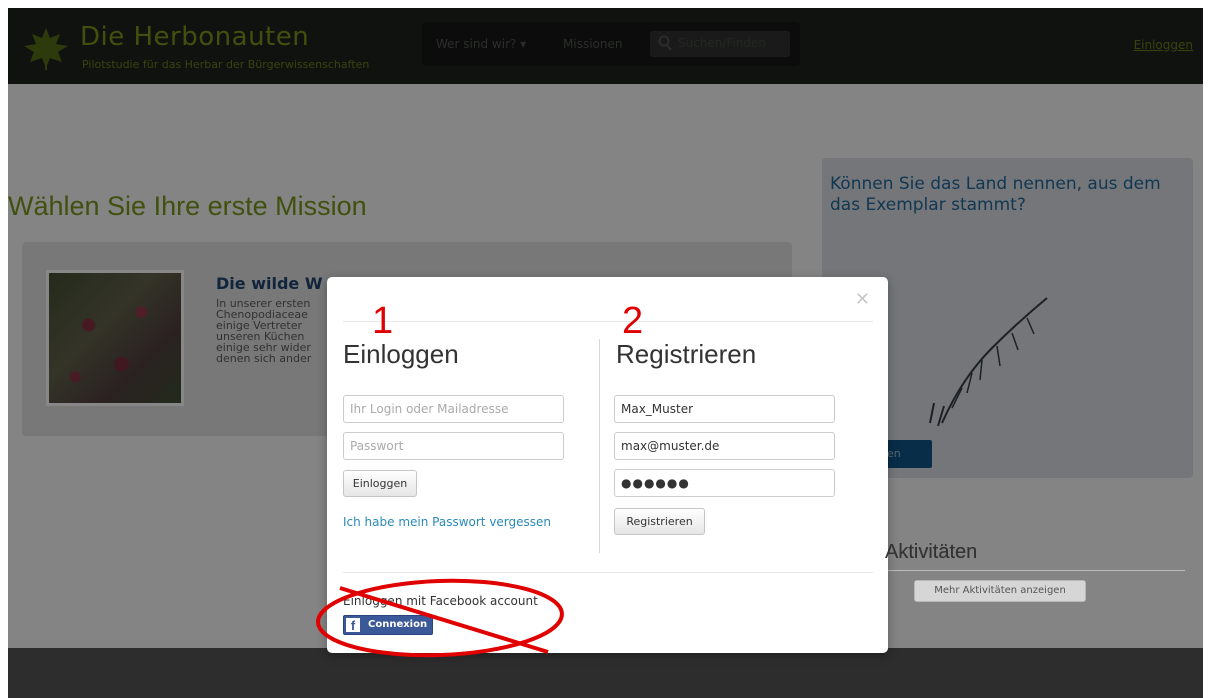 The width and height of the screenshot is (1210, 698). Describe the element at coordinates (447, 522) in the screenshot. I see `forgot-password-link: Ich habe mein Passwort vergessen` at that location.